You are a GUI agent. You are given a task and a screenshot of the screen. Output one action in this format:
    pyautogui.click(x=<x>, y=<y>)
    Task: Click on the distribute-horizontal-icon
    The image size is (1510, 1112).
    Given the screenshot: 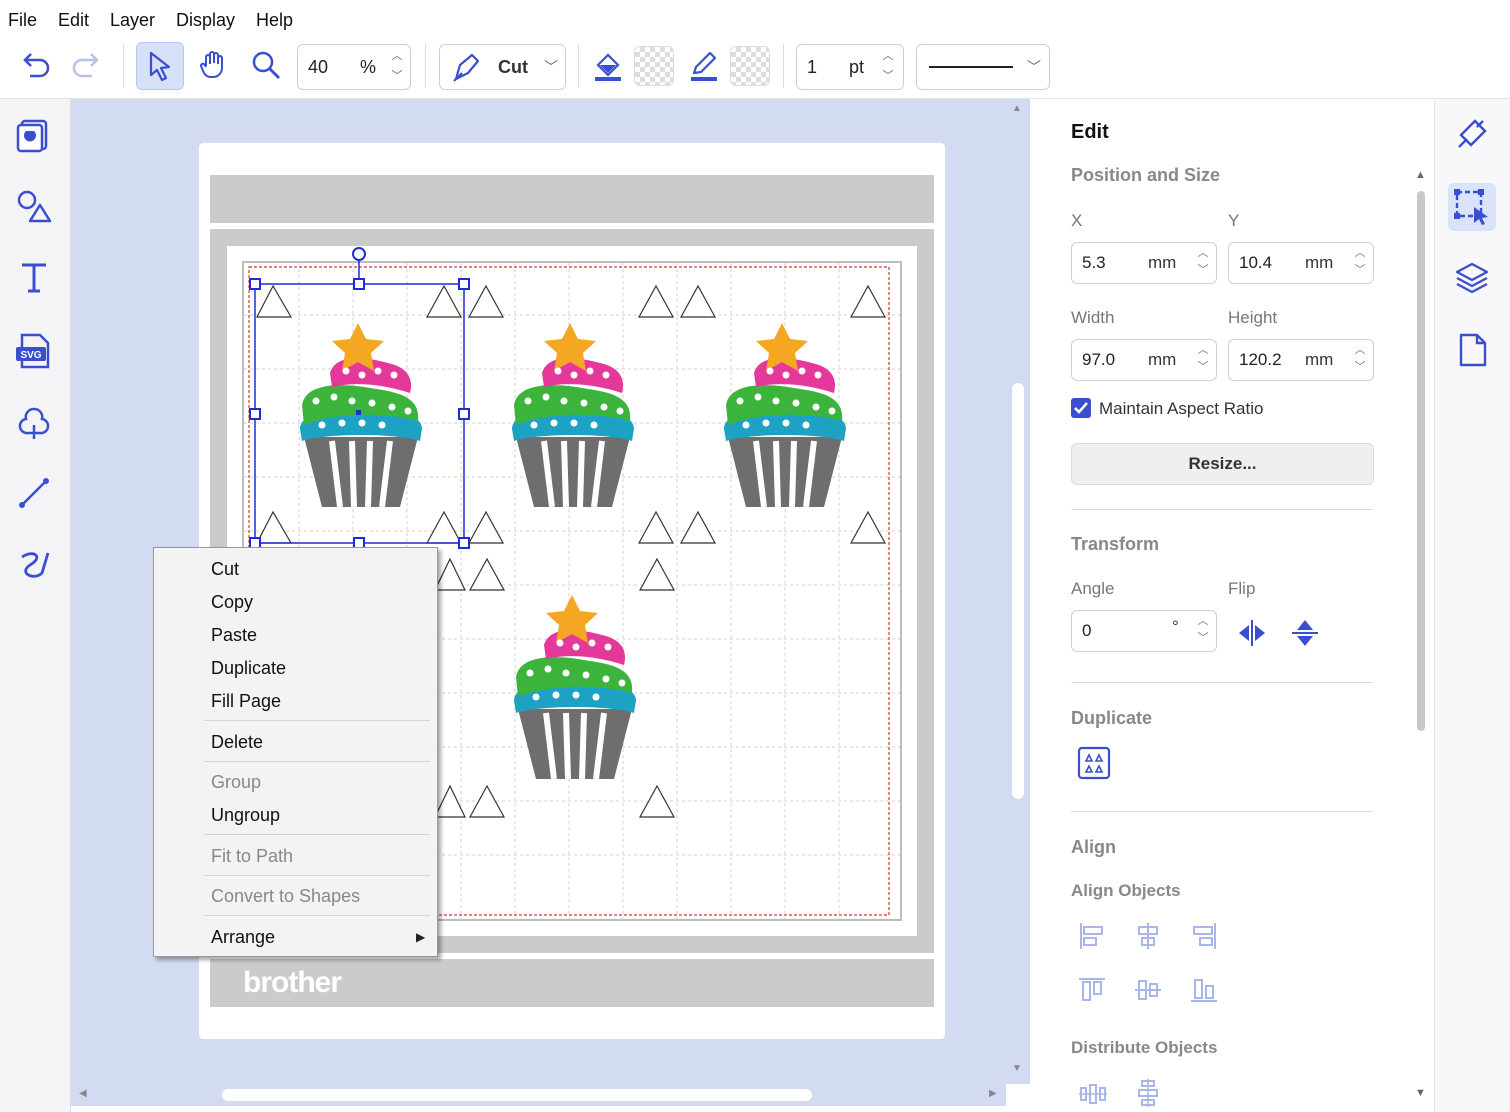 What is the action you would take?
    pyautogui.click(x=1093, y=1094)
    